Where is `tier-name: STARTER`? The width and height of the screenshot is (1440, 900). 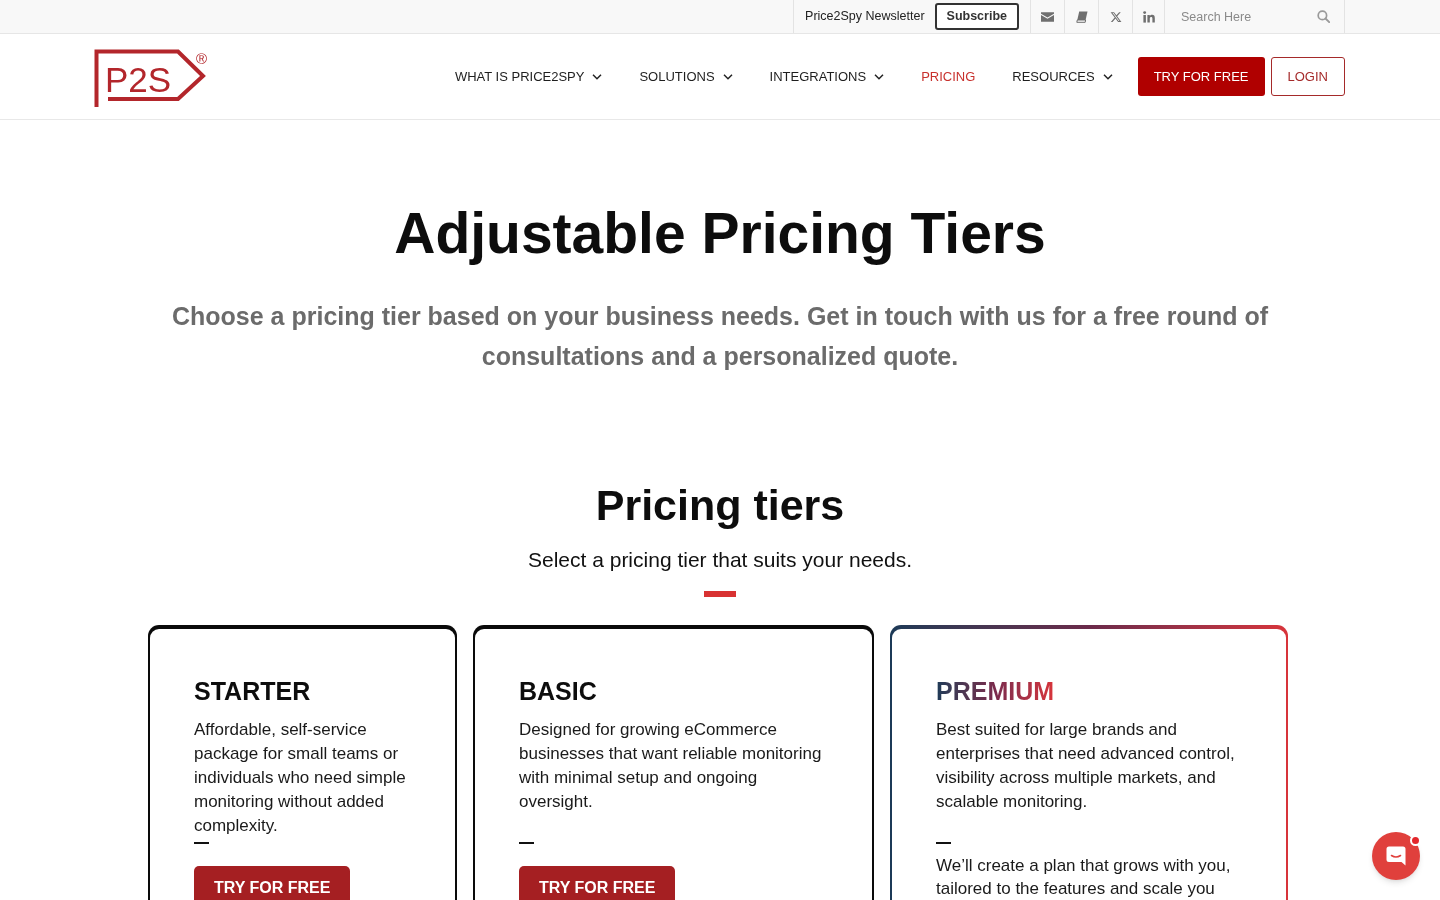 tier-name: STARTER is located at coordinates (252, 691).